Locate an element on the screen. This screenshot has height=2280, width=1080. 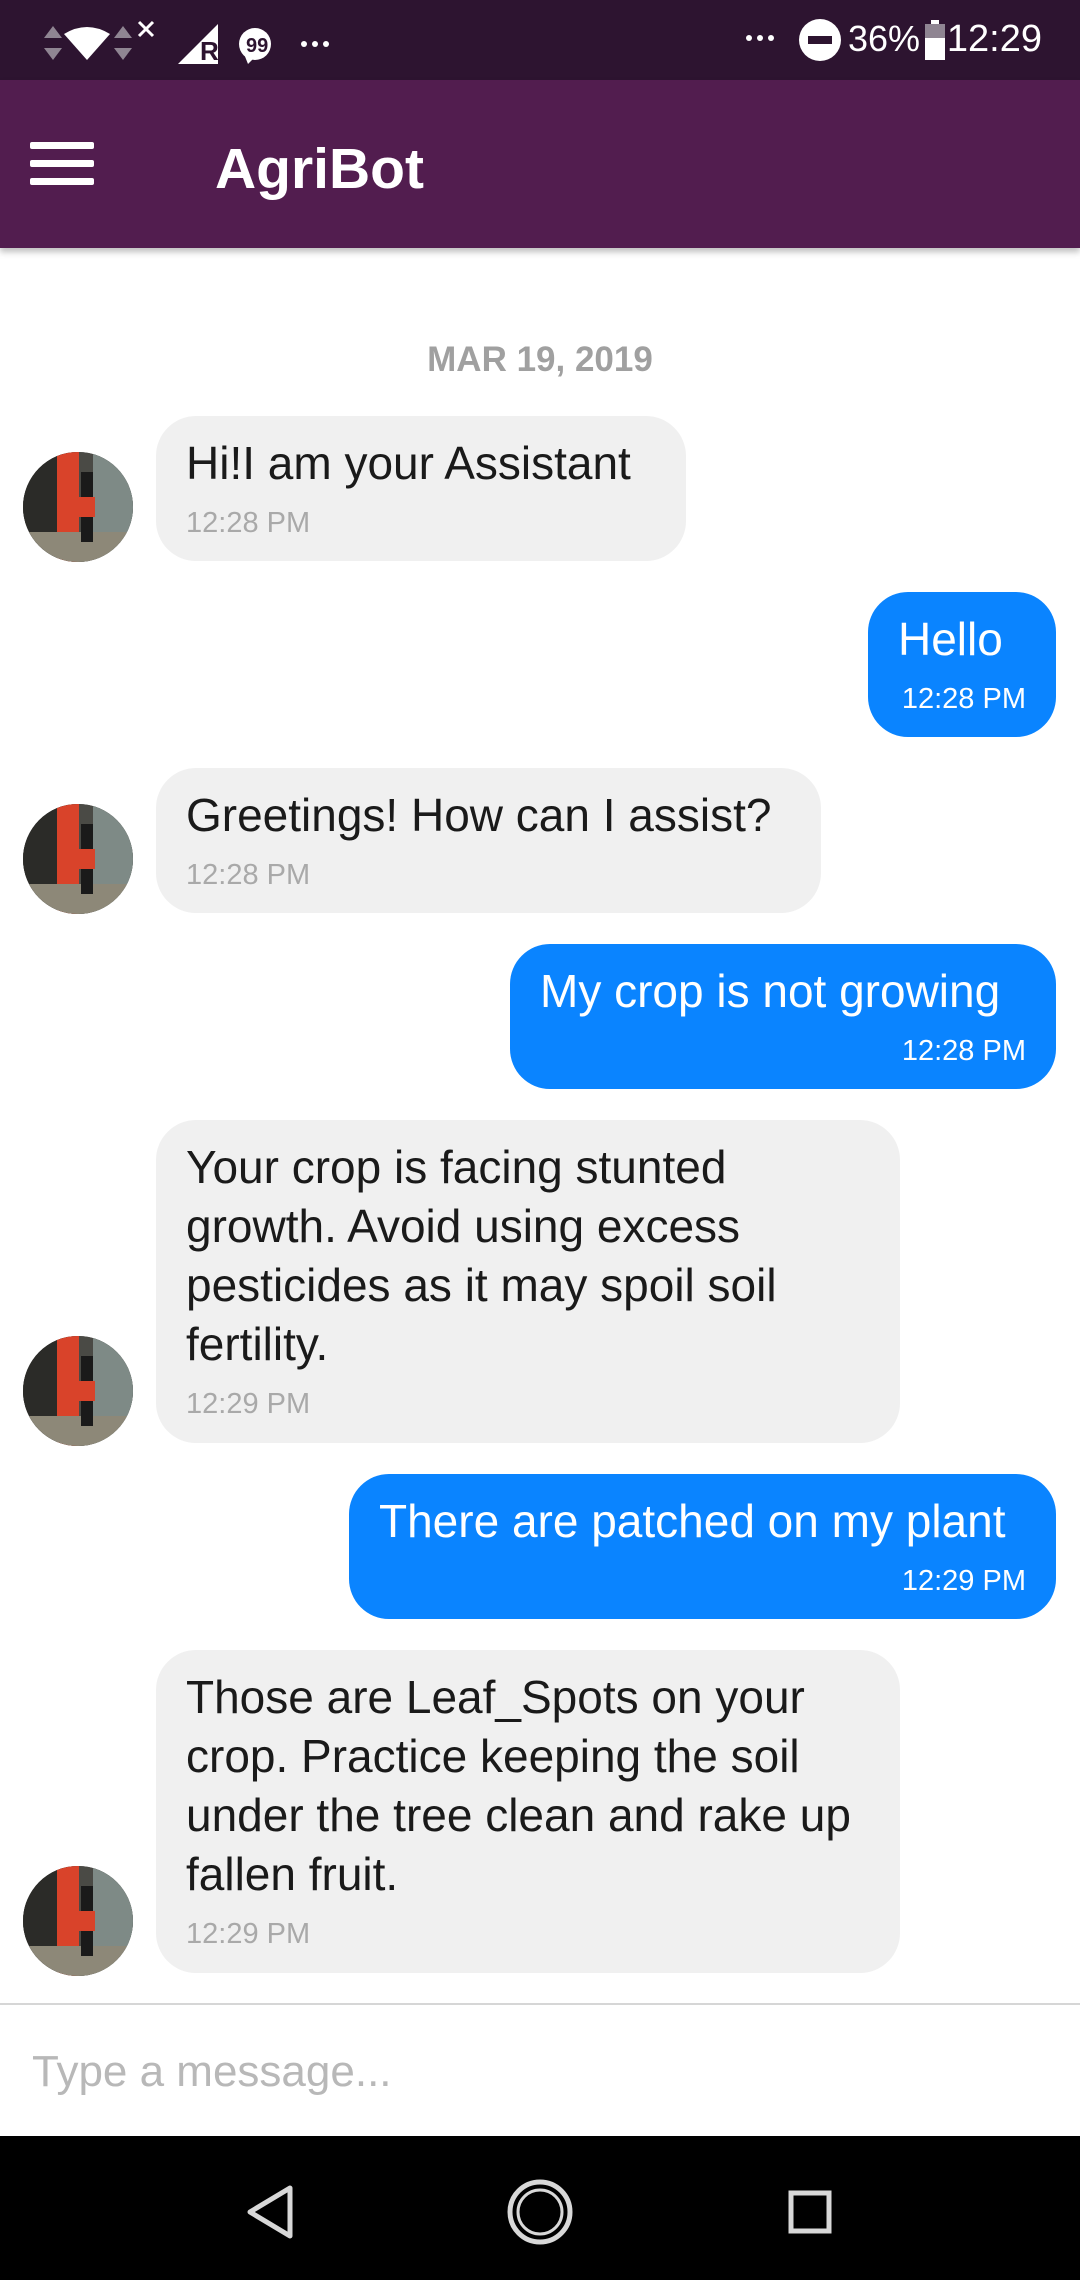
do-not-disturb-icon is located at coordinates (820, 40).